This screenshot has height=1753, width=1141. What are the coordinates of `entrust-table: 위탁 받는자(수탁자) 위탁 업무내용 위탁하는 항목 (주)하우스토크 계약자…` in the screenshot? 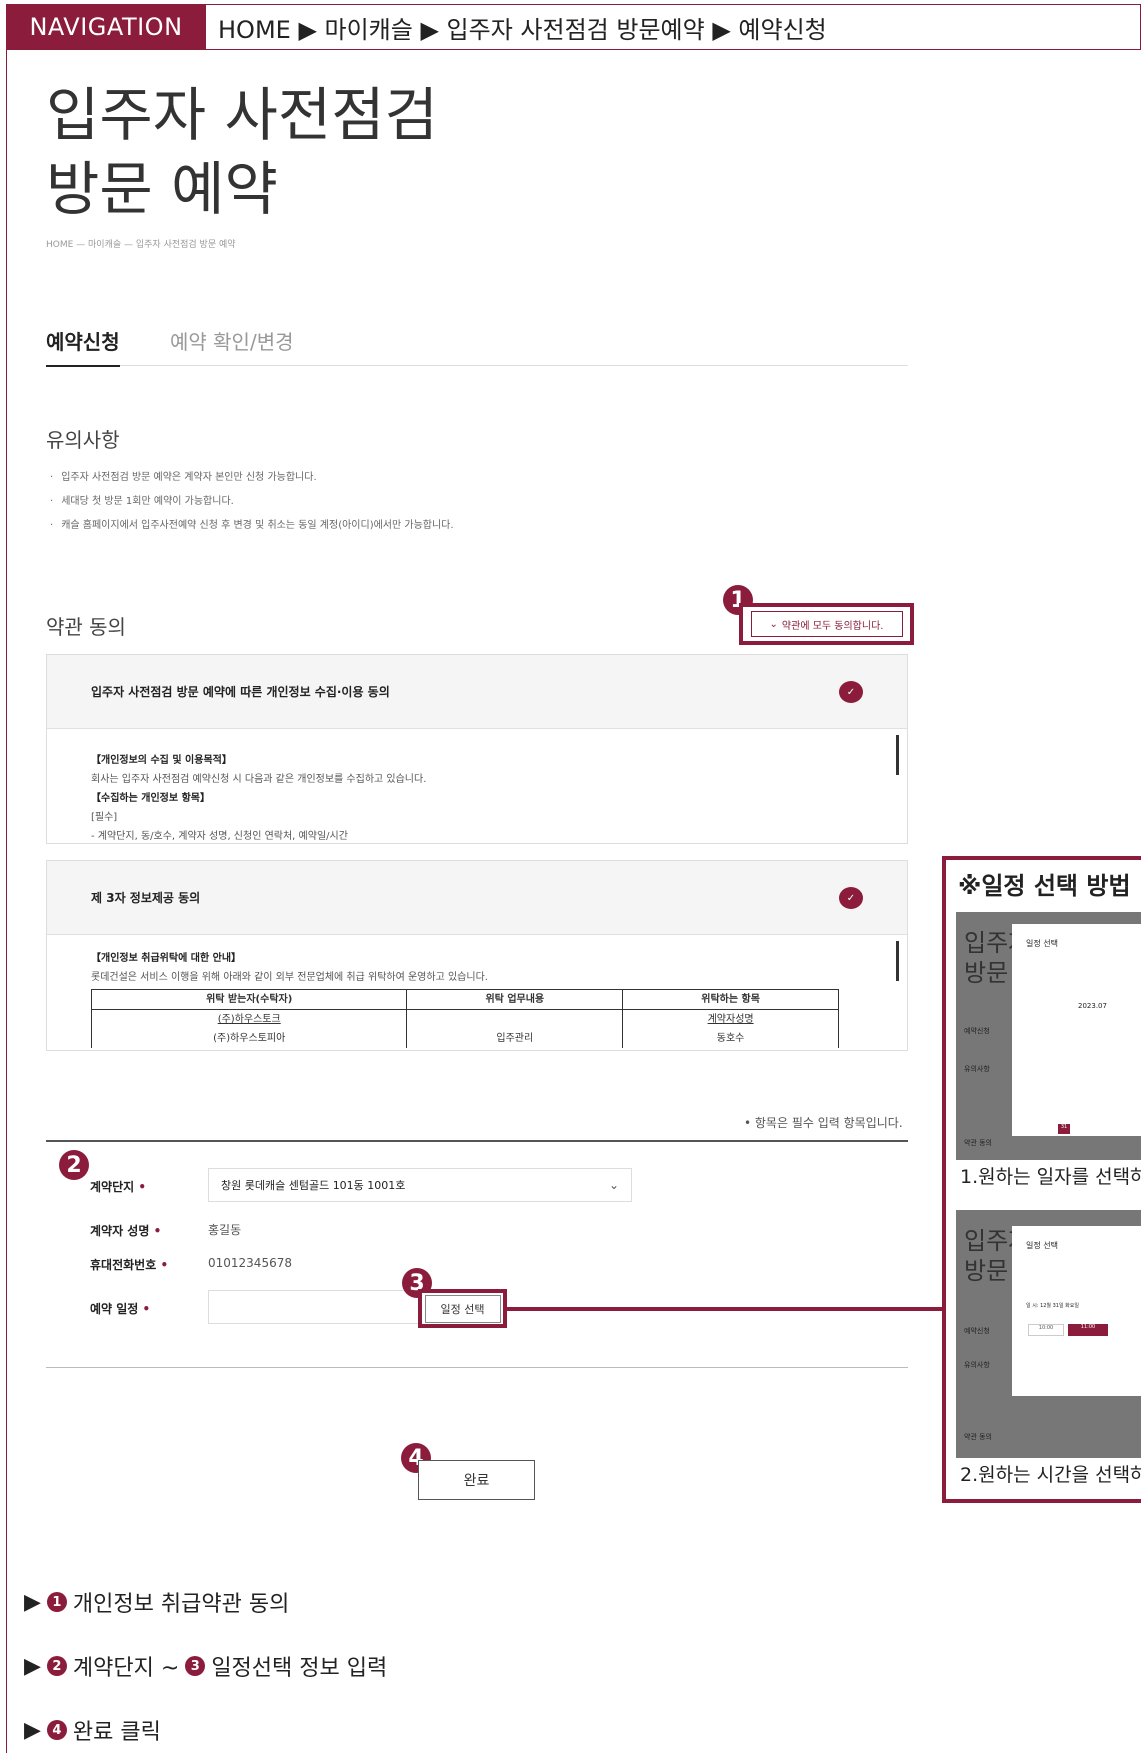 It's located at (464, 1018).